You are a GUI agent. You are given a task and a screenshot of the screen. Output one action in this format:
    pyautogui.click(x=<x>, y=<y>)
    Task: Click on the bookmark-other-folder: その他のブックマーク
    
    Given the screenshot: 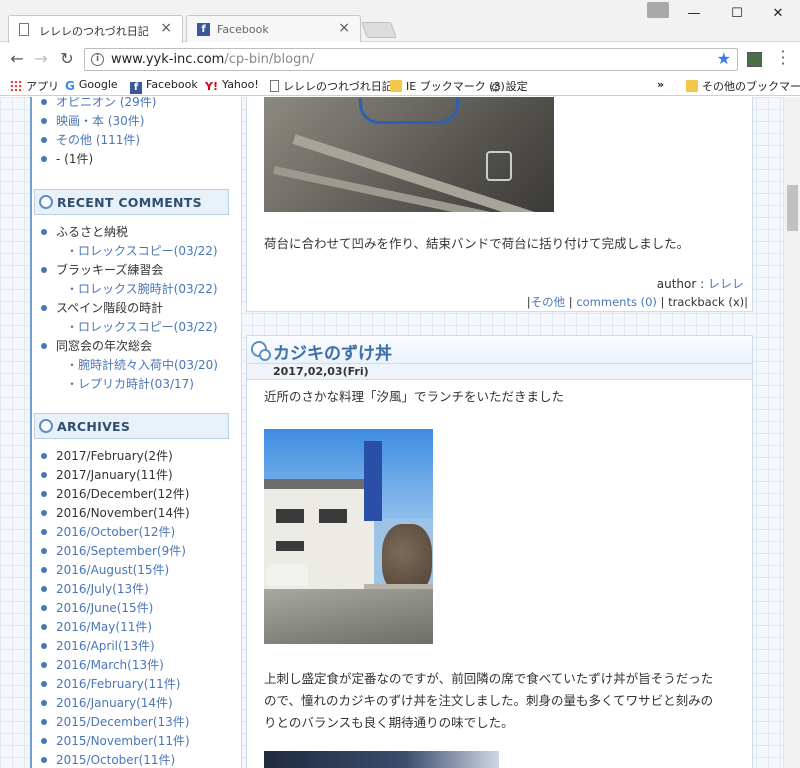 What is the action you would take?
    pyautogui.click(x=743, y=86)
    